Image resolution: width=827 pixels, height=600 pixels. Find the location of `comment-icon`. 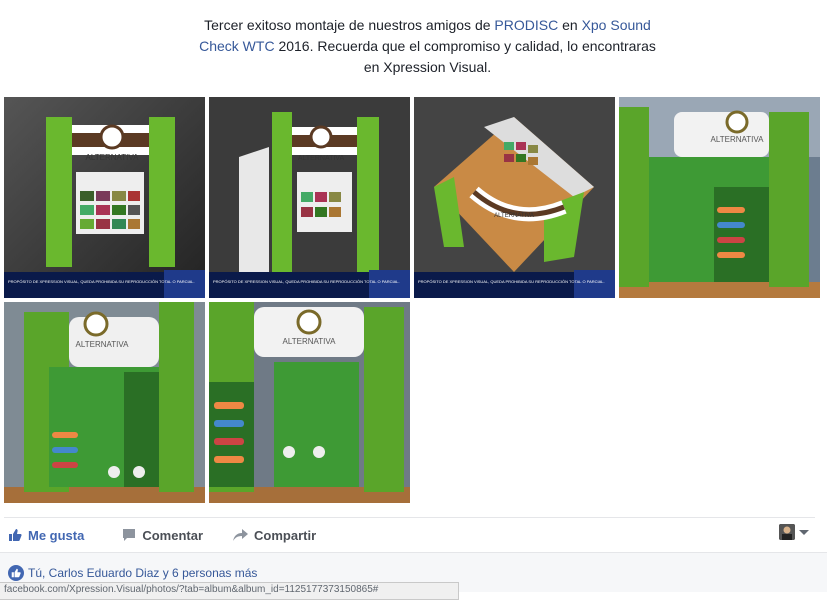

comment-icon is located at coordinates (129, 535).